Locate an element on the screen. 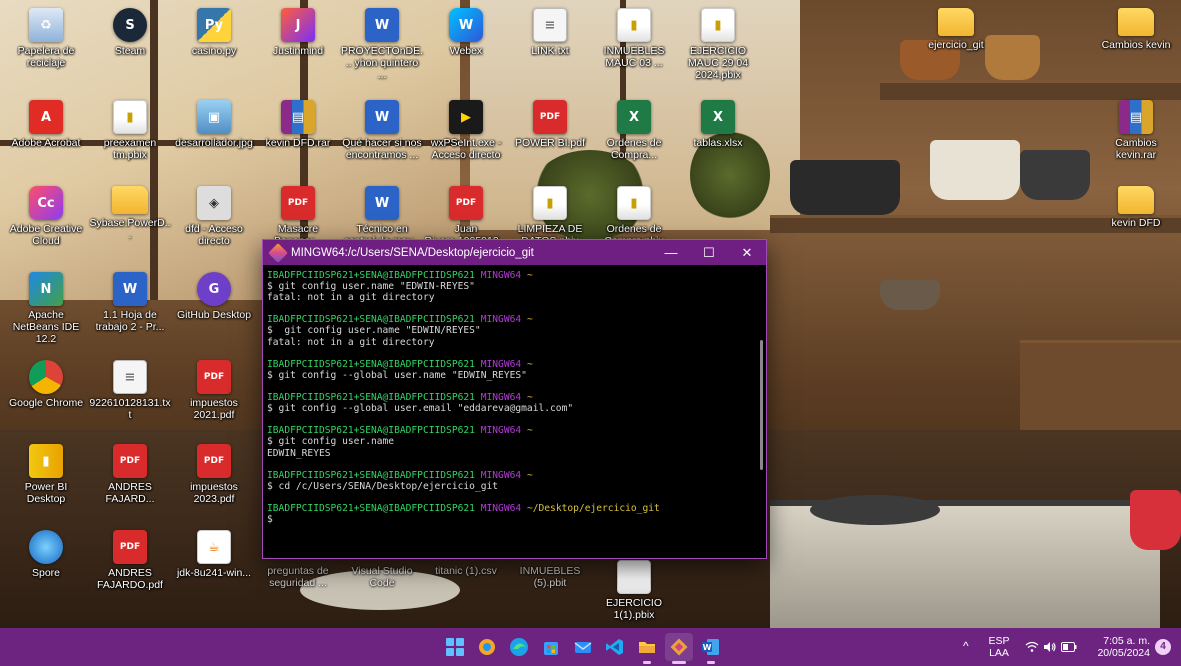 The height and width of the screenshot is (666, 1181). mail-icon is located at coordinates (583, 647).